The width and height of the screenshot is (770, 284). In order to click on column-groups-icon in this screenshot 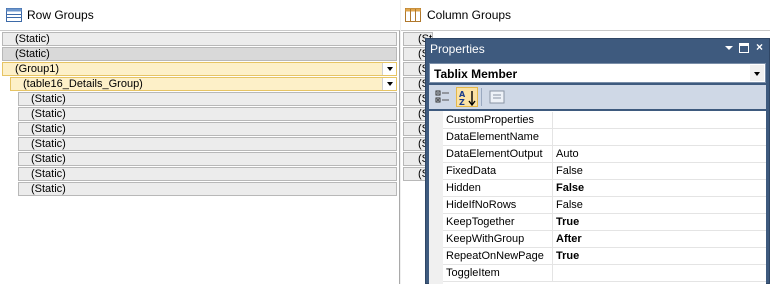, I will do `click(413, 16)`.